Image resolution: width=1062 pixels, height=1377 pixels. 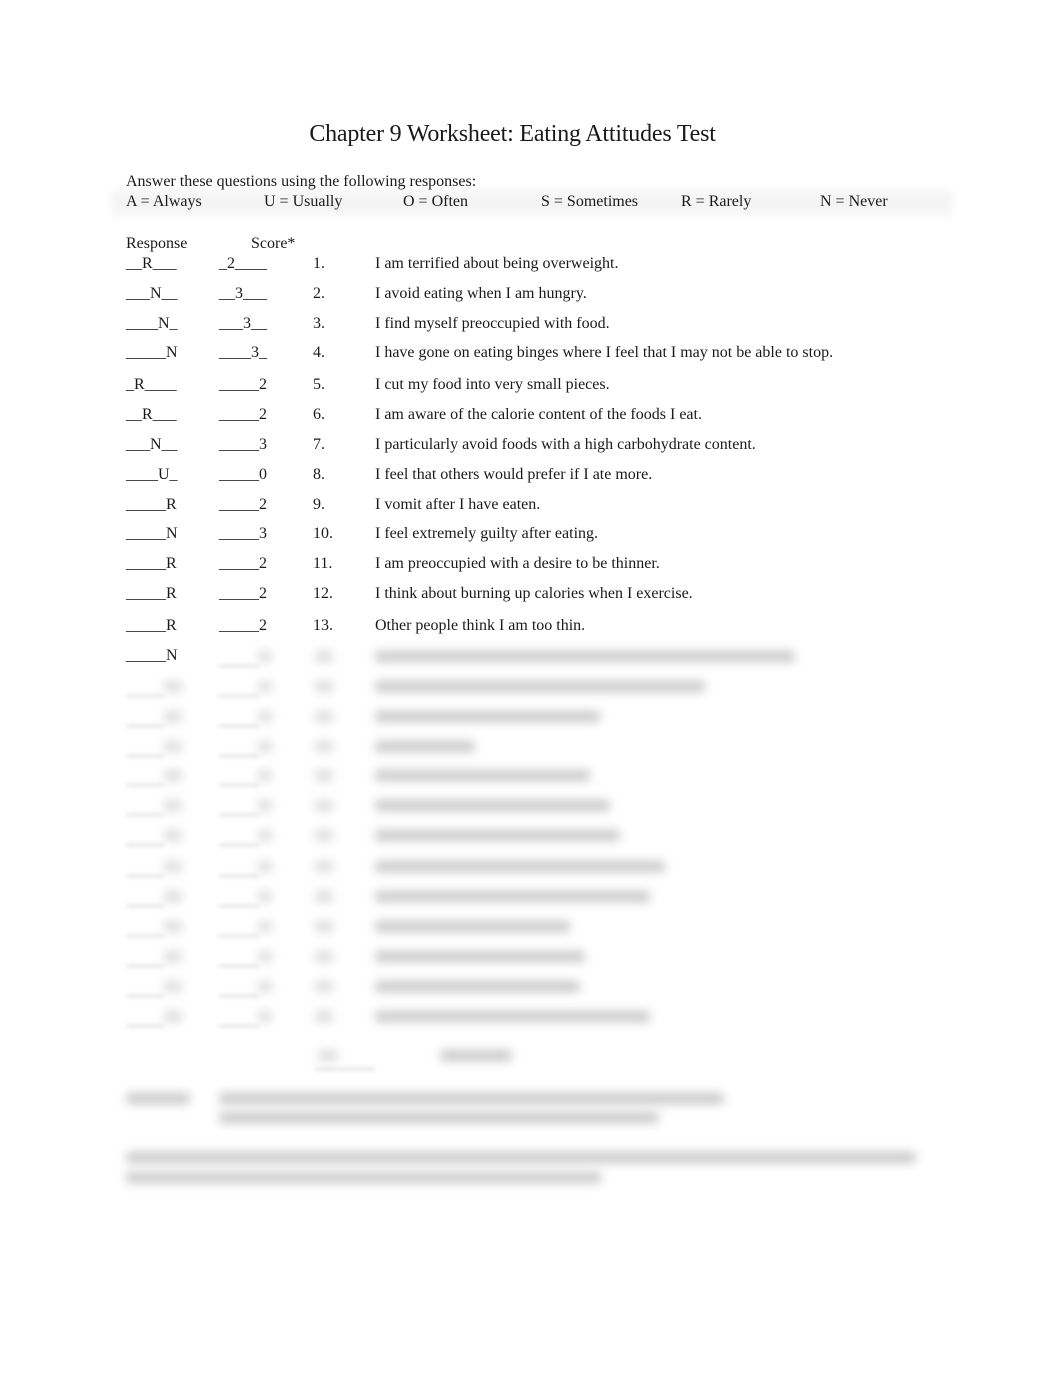 What do you see at coordinates (319, 323) in the screenshot?
I see `question-number: 3.` at bounding box center [319, 323].